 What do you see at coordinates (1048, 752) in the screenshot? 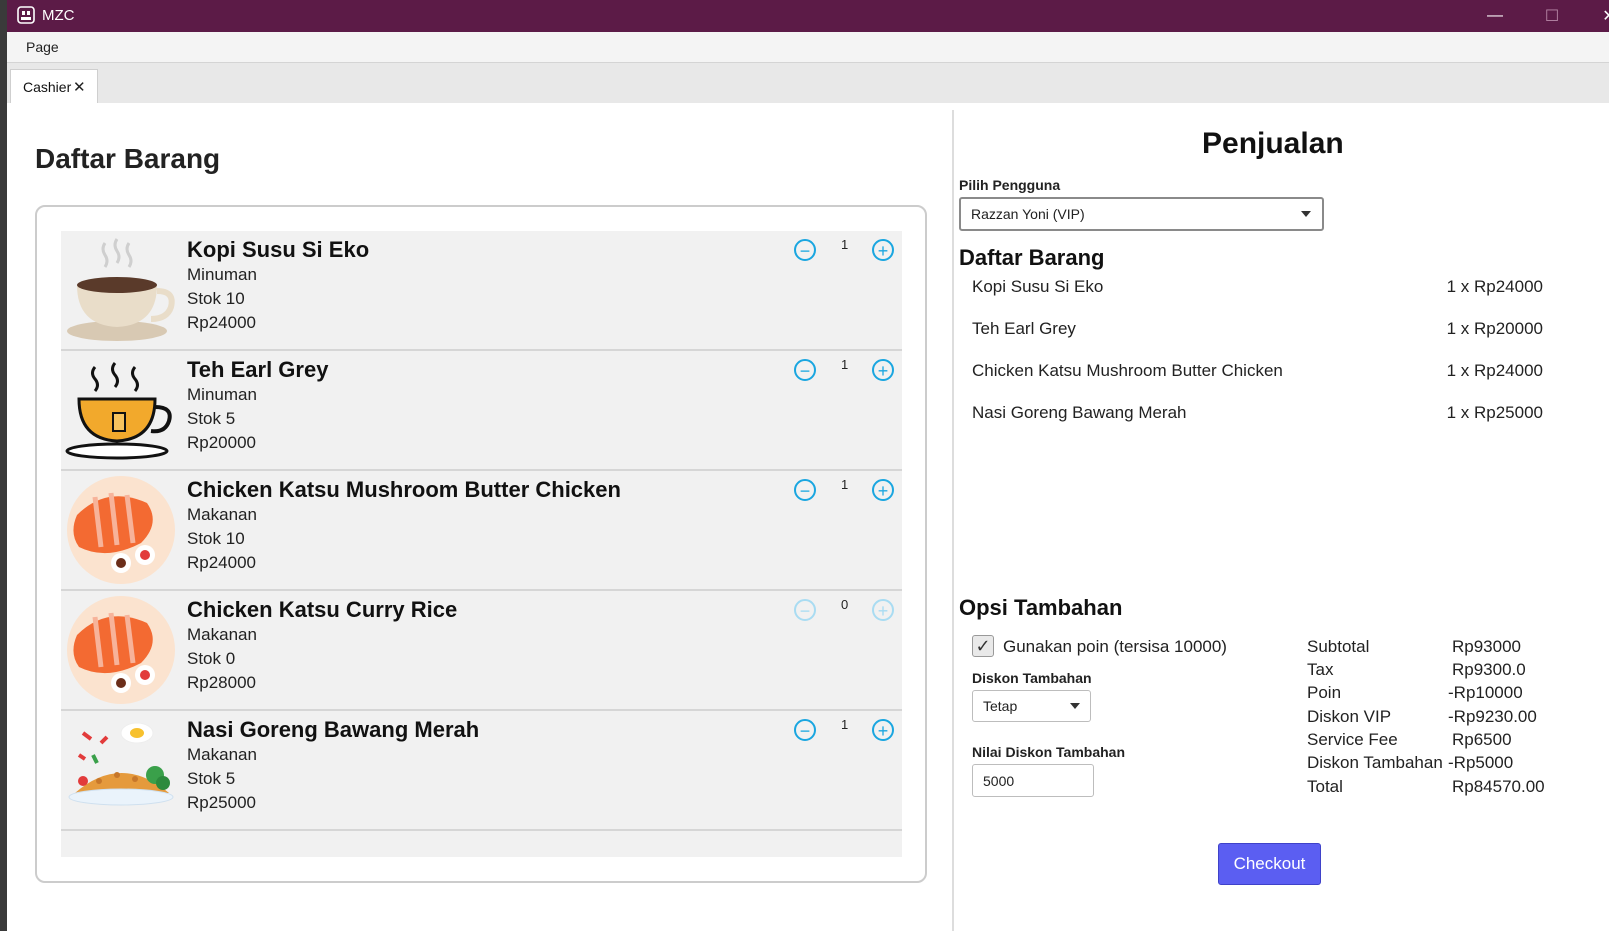
I see `discount-value-label: Nilai Diskon Tambahan` at bounding box center [1048, 752].